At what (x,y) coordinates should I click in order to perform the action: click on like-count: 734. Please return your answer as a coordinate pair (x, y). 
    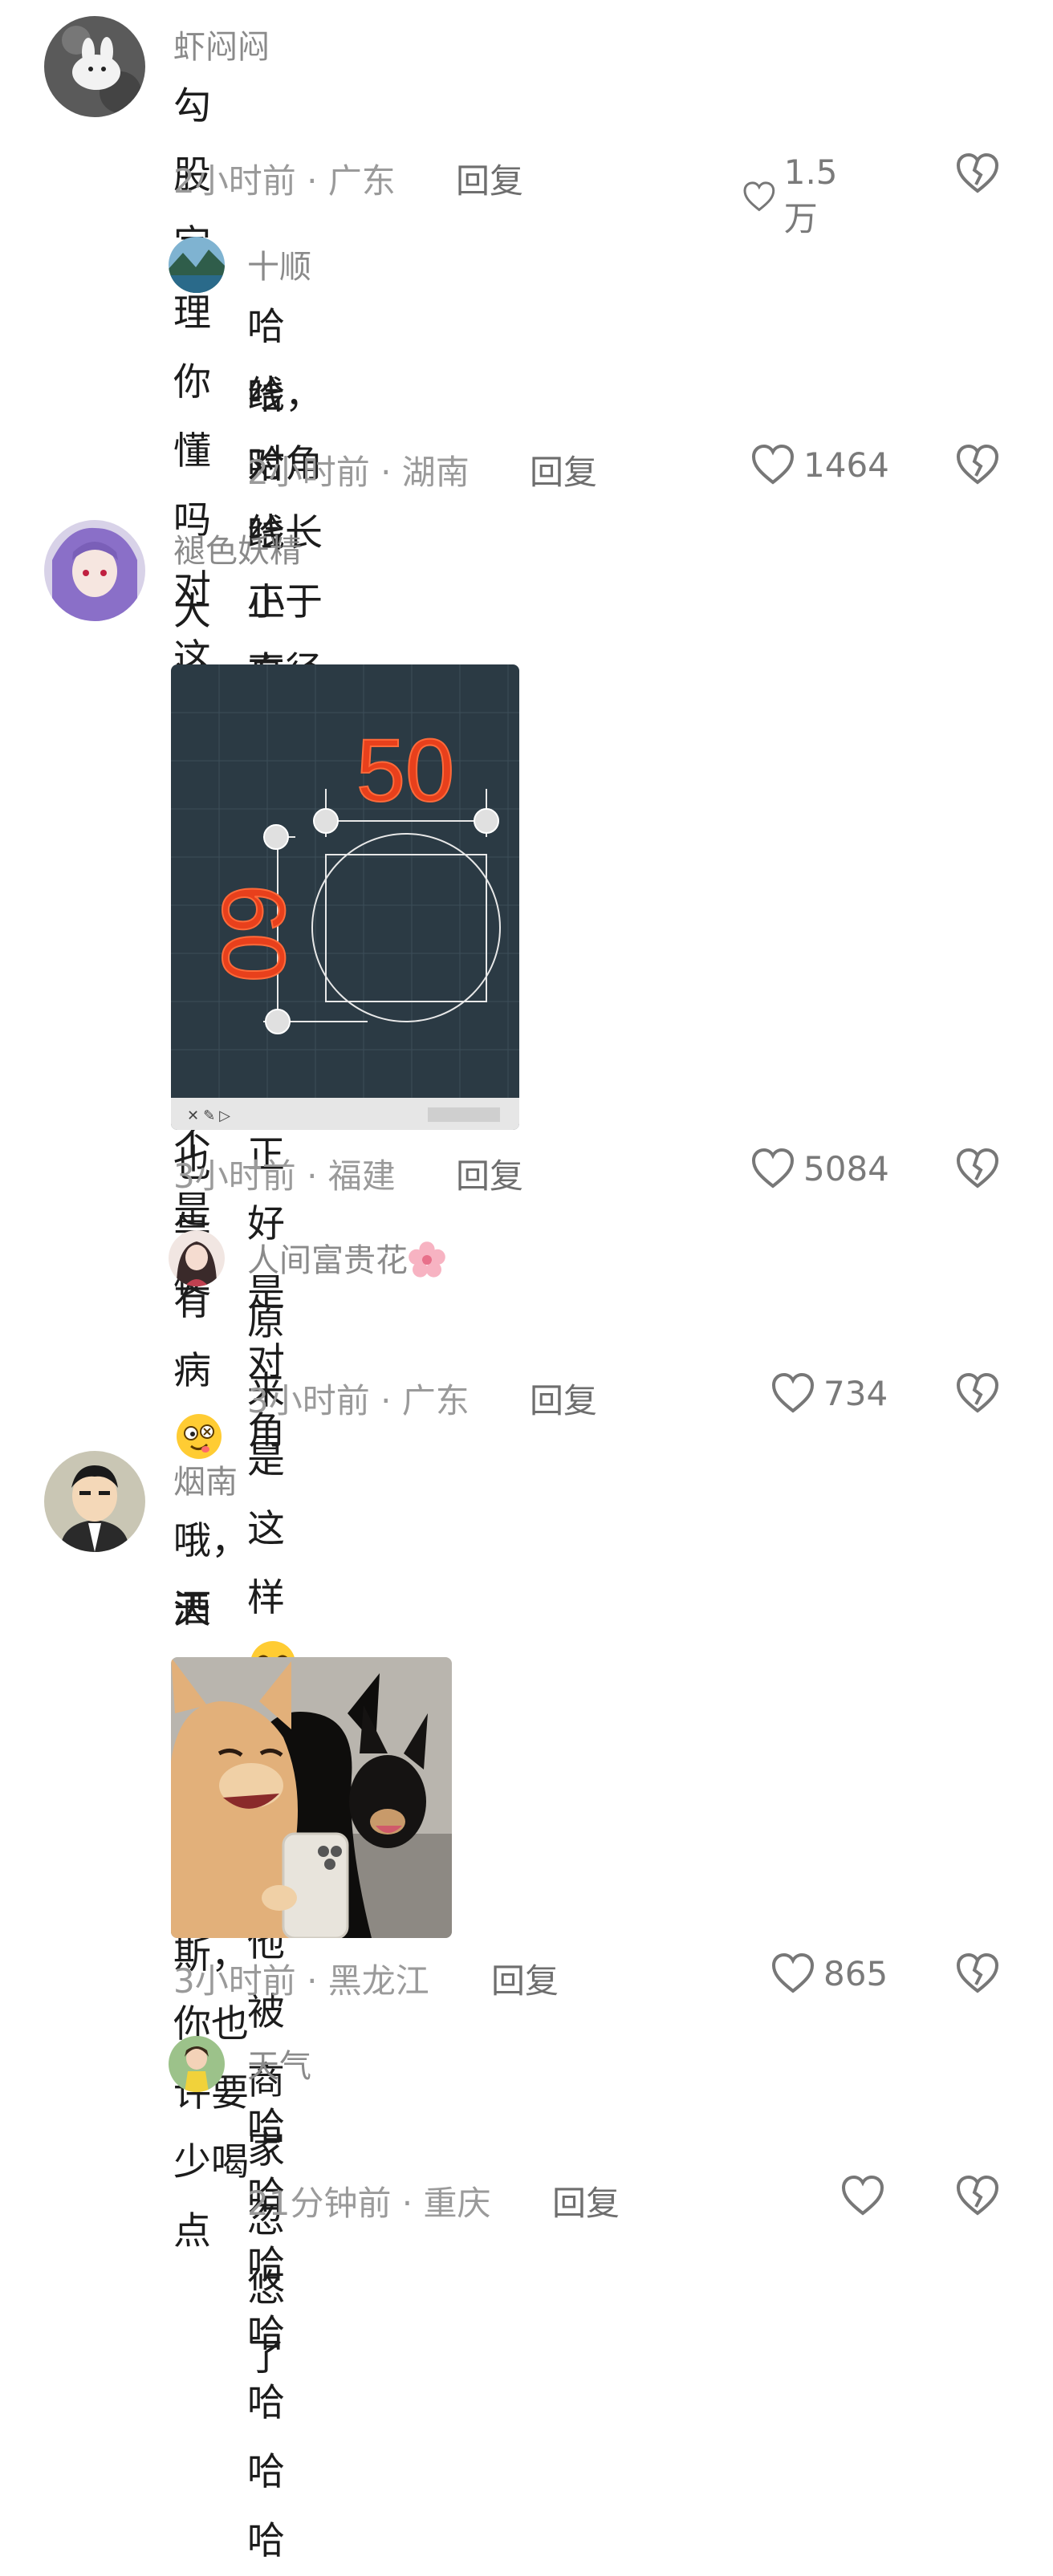
    Looking at the image, I should click on (855, 1393).